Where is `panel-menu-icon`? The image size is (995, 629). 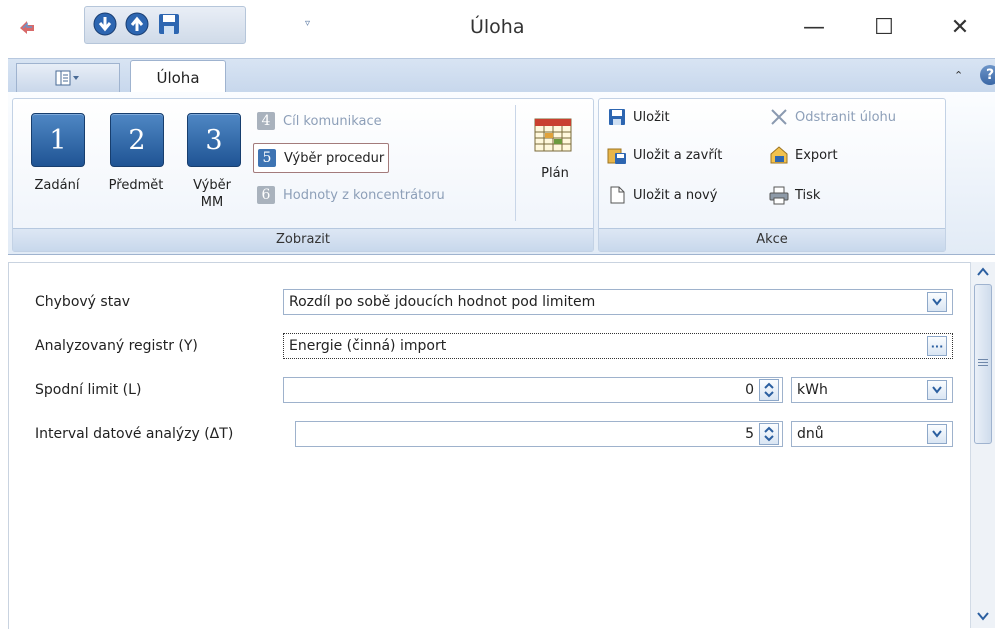
panel-menu-icon is located at coordinates (67, 78).